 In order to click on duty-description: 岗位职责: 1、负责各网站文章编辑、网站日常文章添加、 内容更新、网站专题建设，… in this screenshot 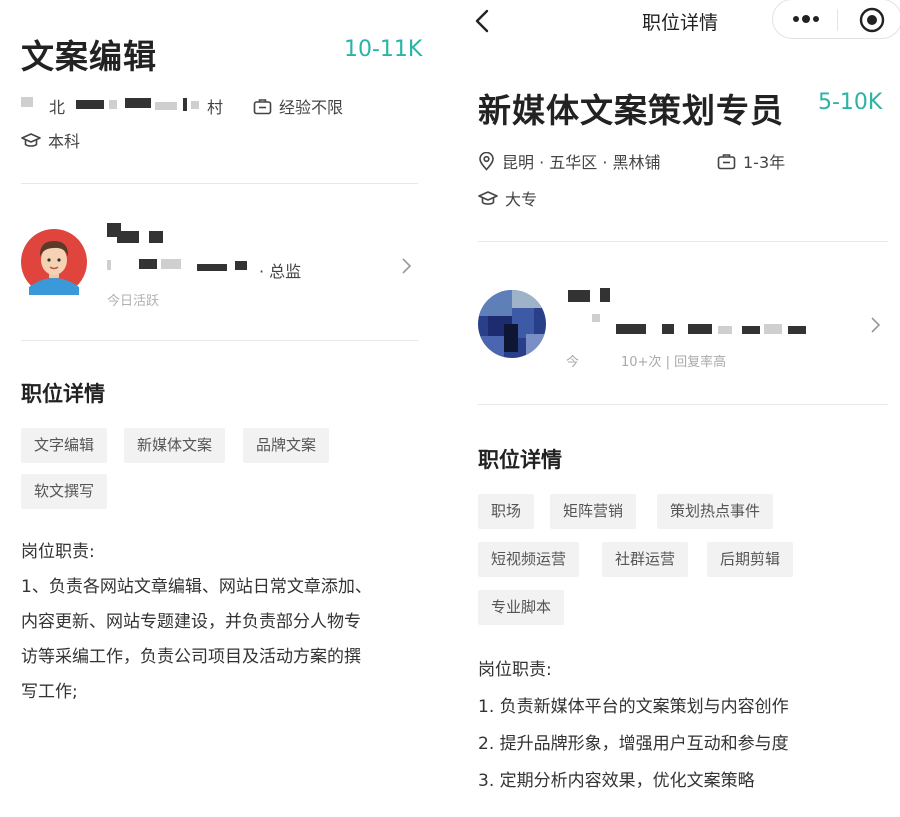, I will do `click(221, 622)`.